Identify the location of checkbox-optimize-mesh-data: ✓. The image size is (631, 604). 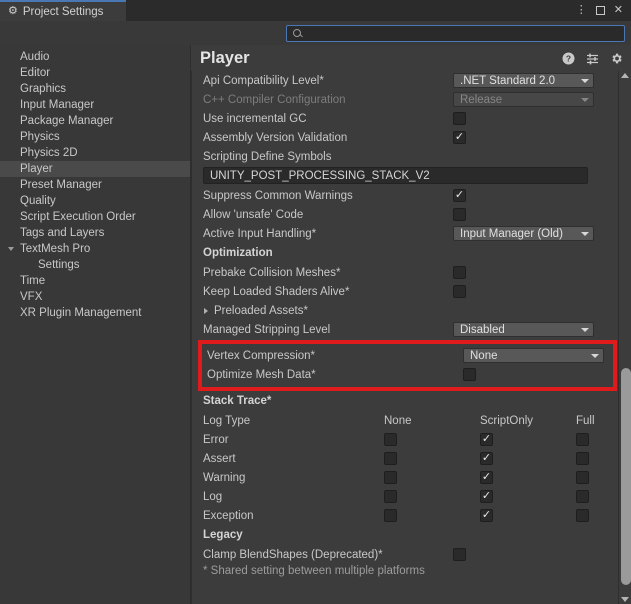
(469, 374).